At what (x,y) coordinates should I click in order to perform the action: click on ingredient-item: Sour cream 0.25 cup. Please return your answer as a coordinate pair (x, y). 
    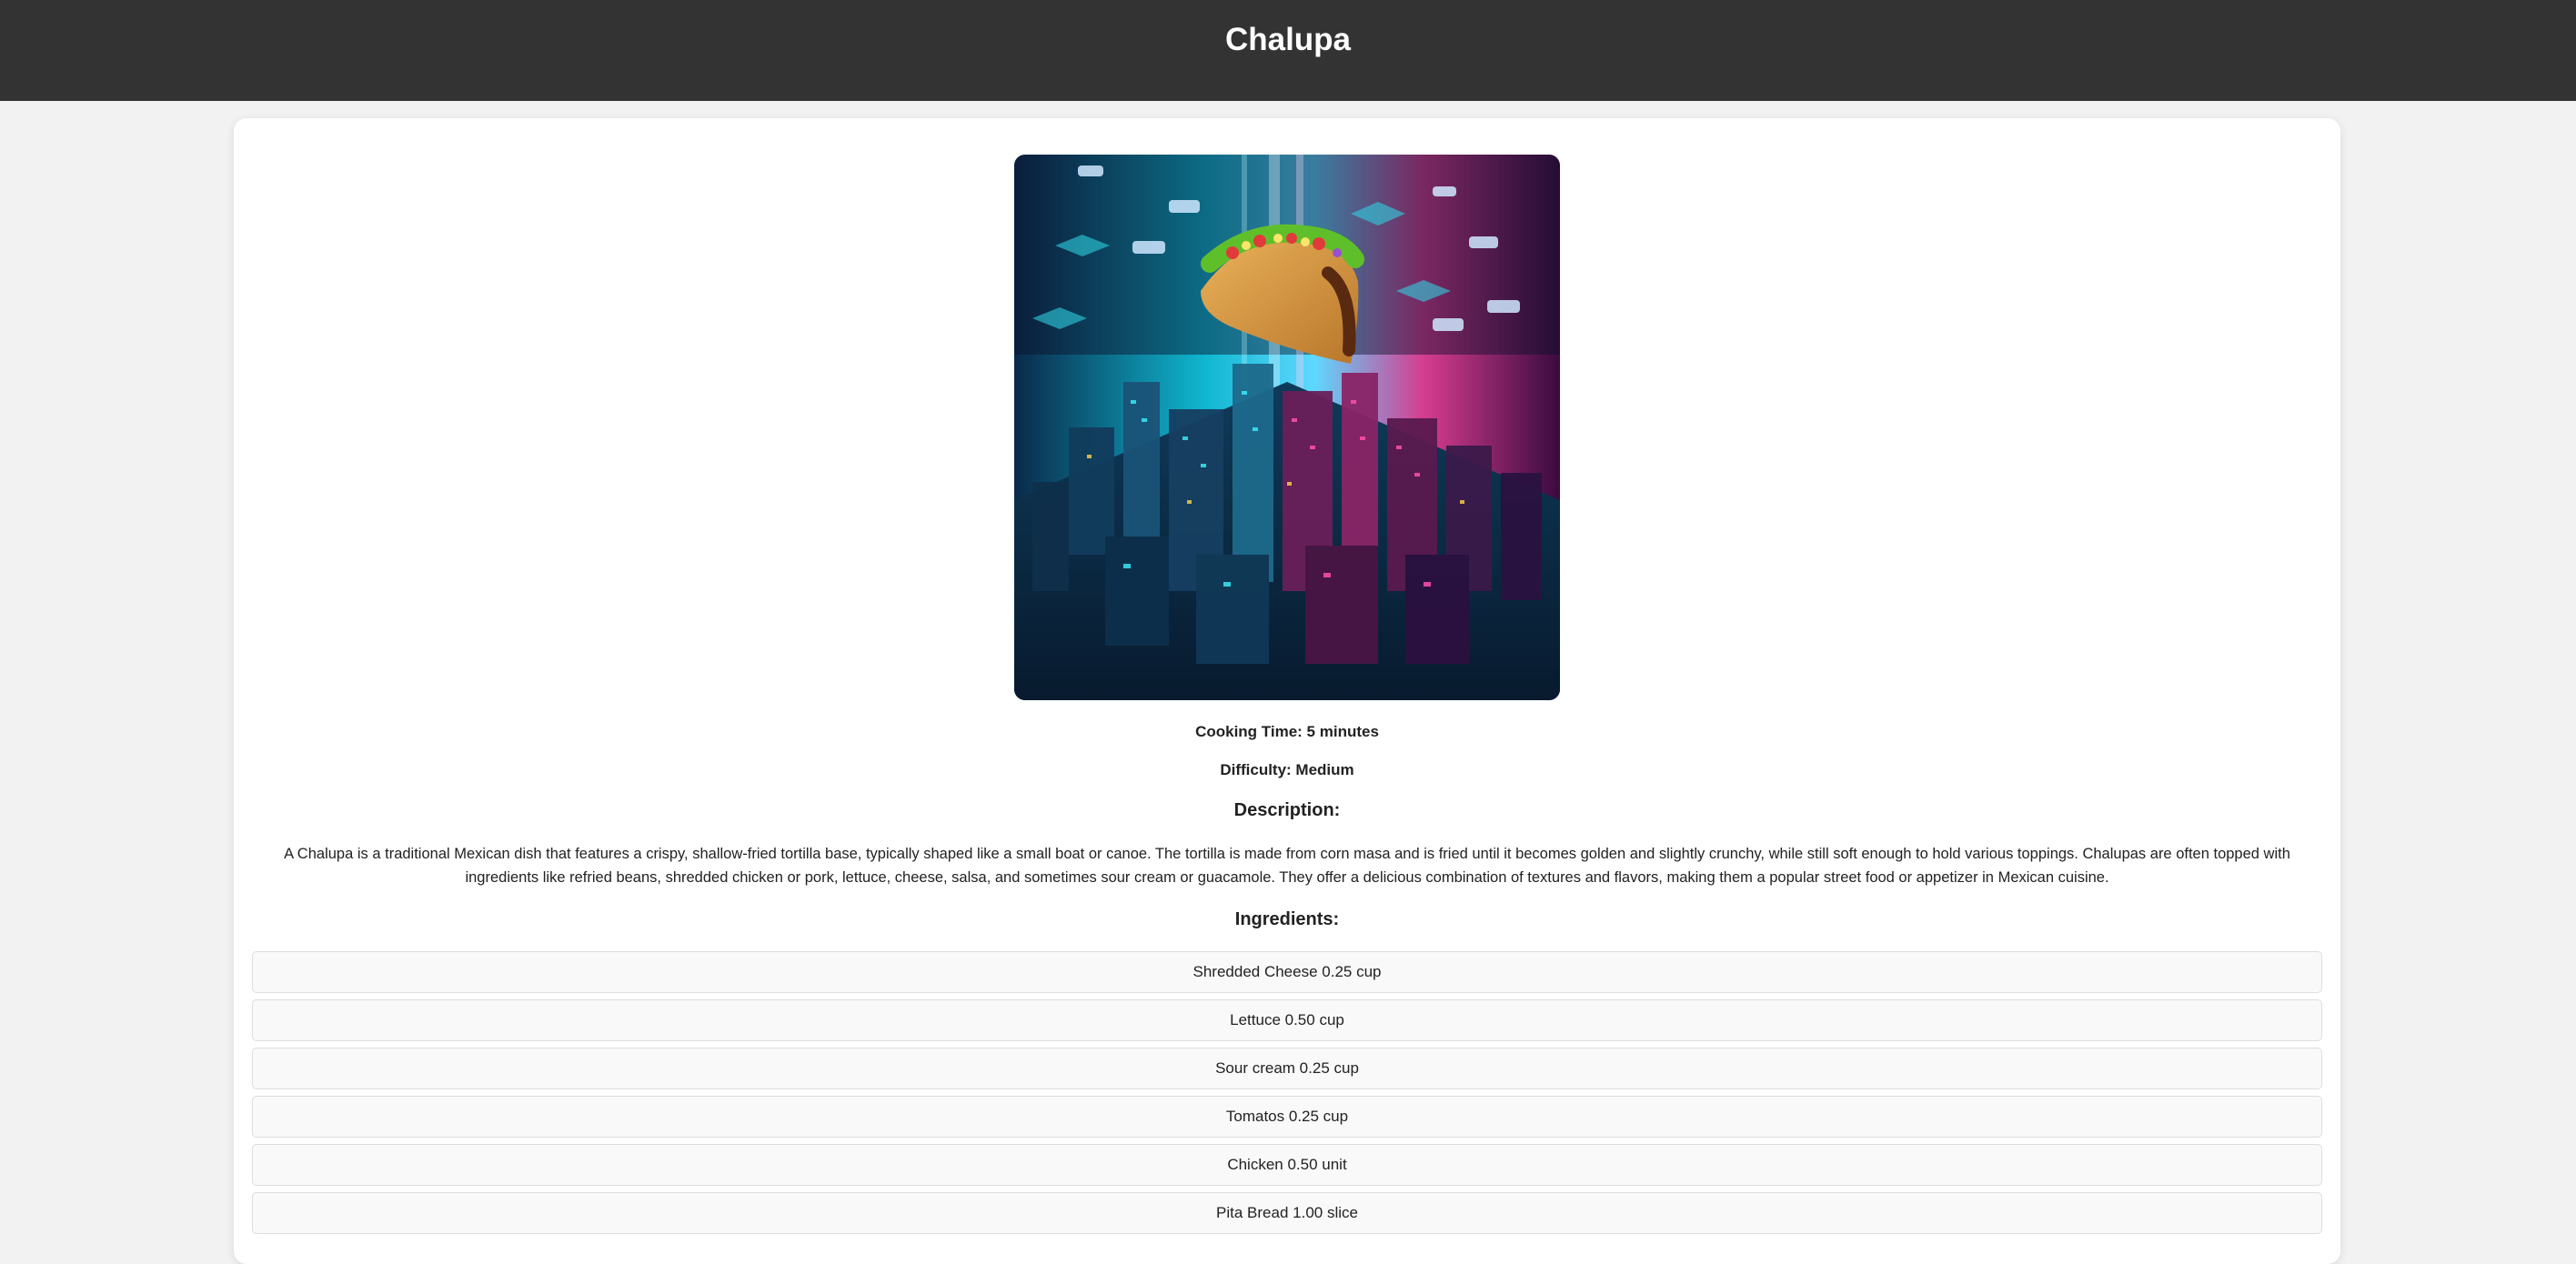
    Looking at the image, I should click on (1287, 1069).